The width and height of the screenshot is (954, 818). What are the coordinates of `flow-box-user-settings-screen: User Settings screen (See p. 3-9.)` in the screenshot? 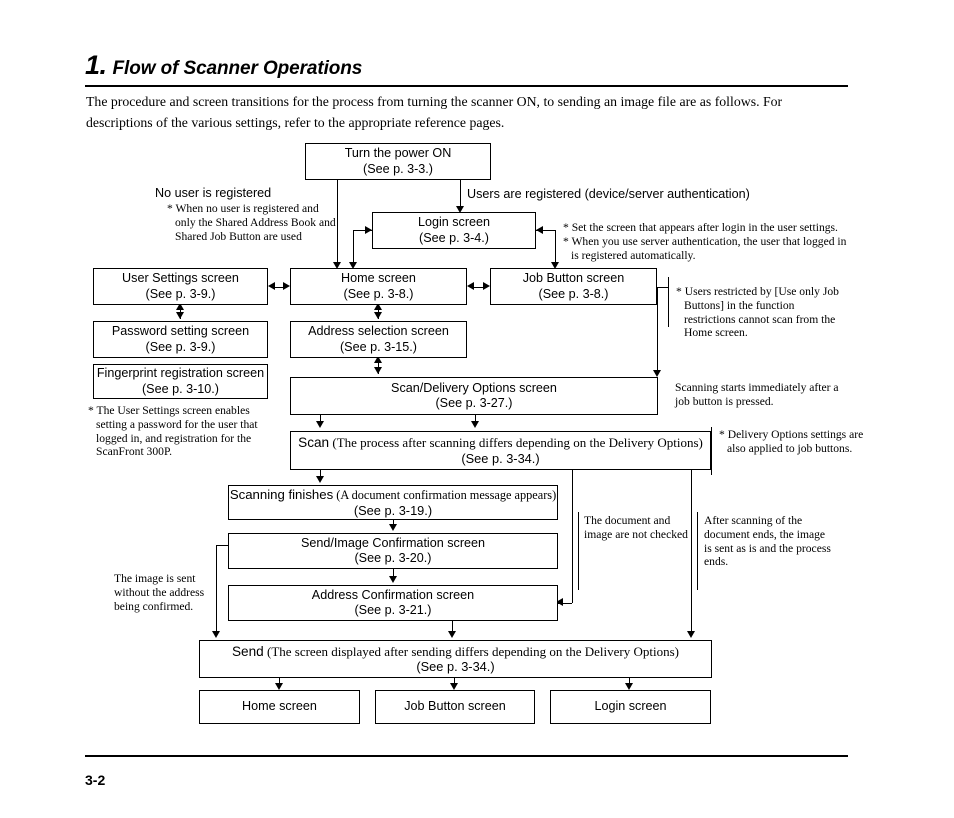 It's located at (180, 286).